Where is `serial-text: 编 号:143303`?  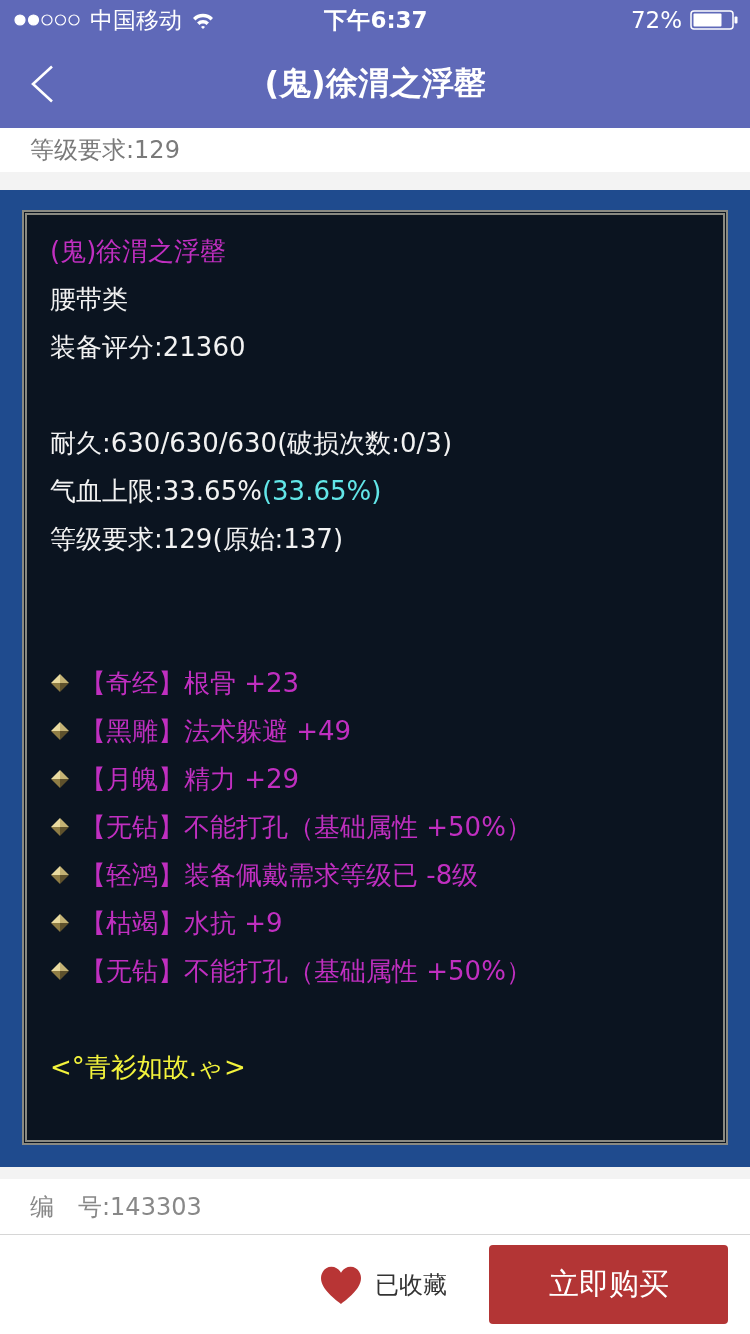 serial-text: 编 号:143303 is located at coordinates (116, 1207).